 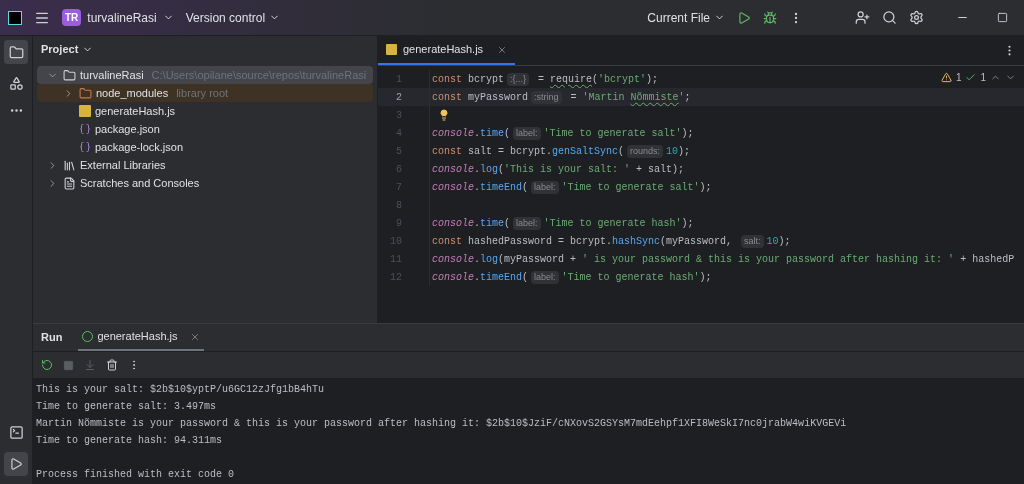 What do you see at coordinates (1002, 17) in the screenshot?
I see `maximize-icon` at bounding box center [1002, 17].